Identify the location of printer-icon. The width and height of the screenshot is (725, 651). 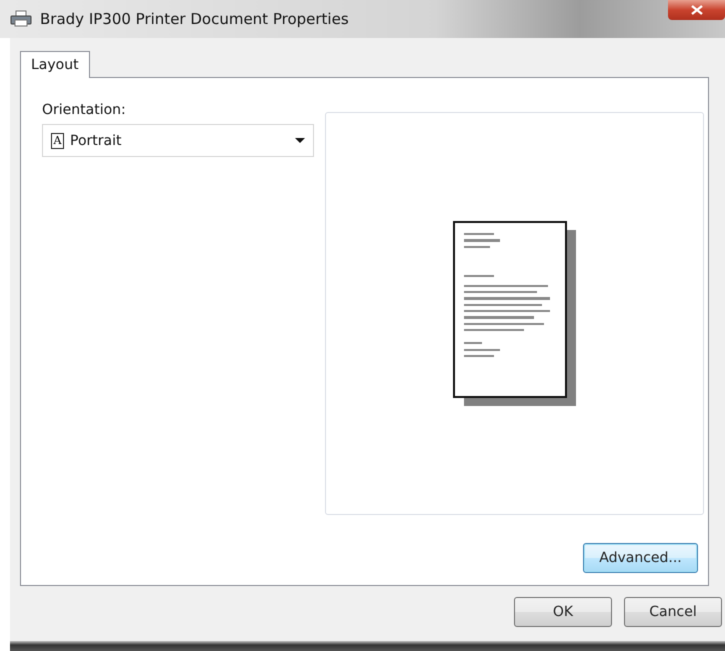
(21, 19).